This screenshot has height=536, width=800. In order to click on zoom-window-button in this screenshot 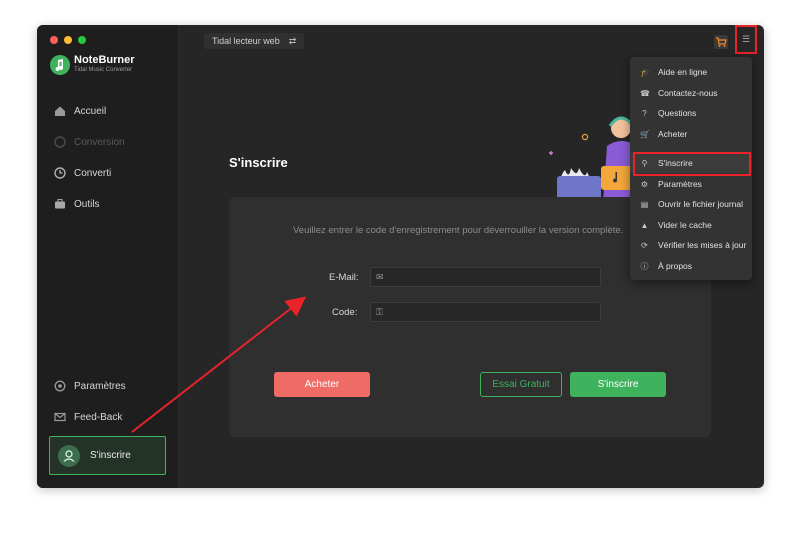, I will do `click(82, 40)`.